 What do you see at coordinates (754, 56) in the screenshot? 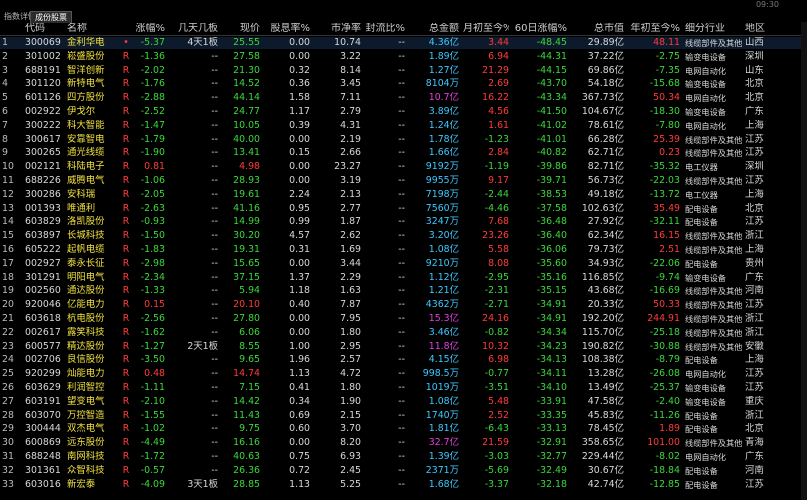
I see `region: 深圳` at bounding box center [754, 56].